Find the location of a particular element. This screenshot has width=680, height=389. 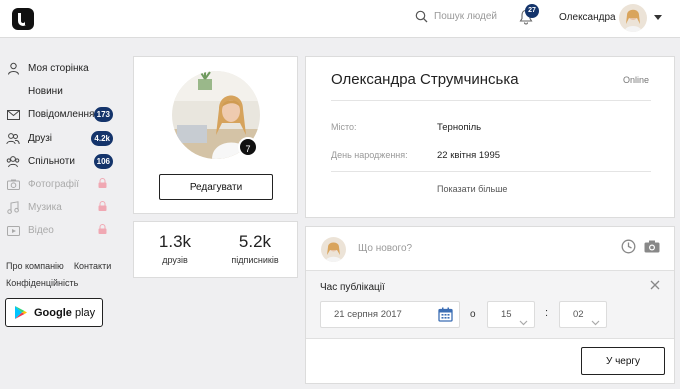

sidebar-item-music: Музика is located at coordinates (62, 207).